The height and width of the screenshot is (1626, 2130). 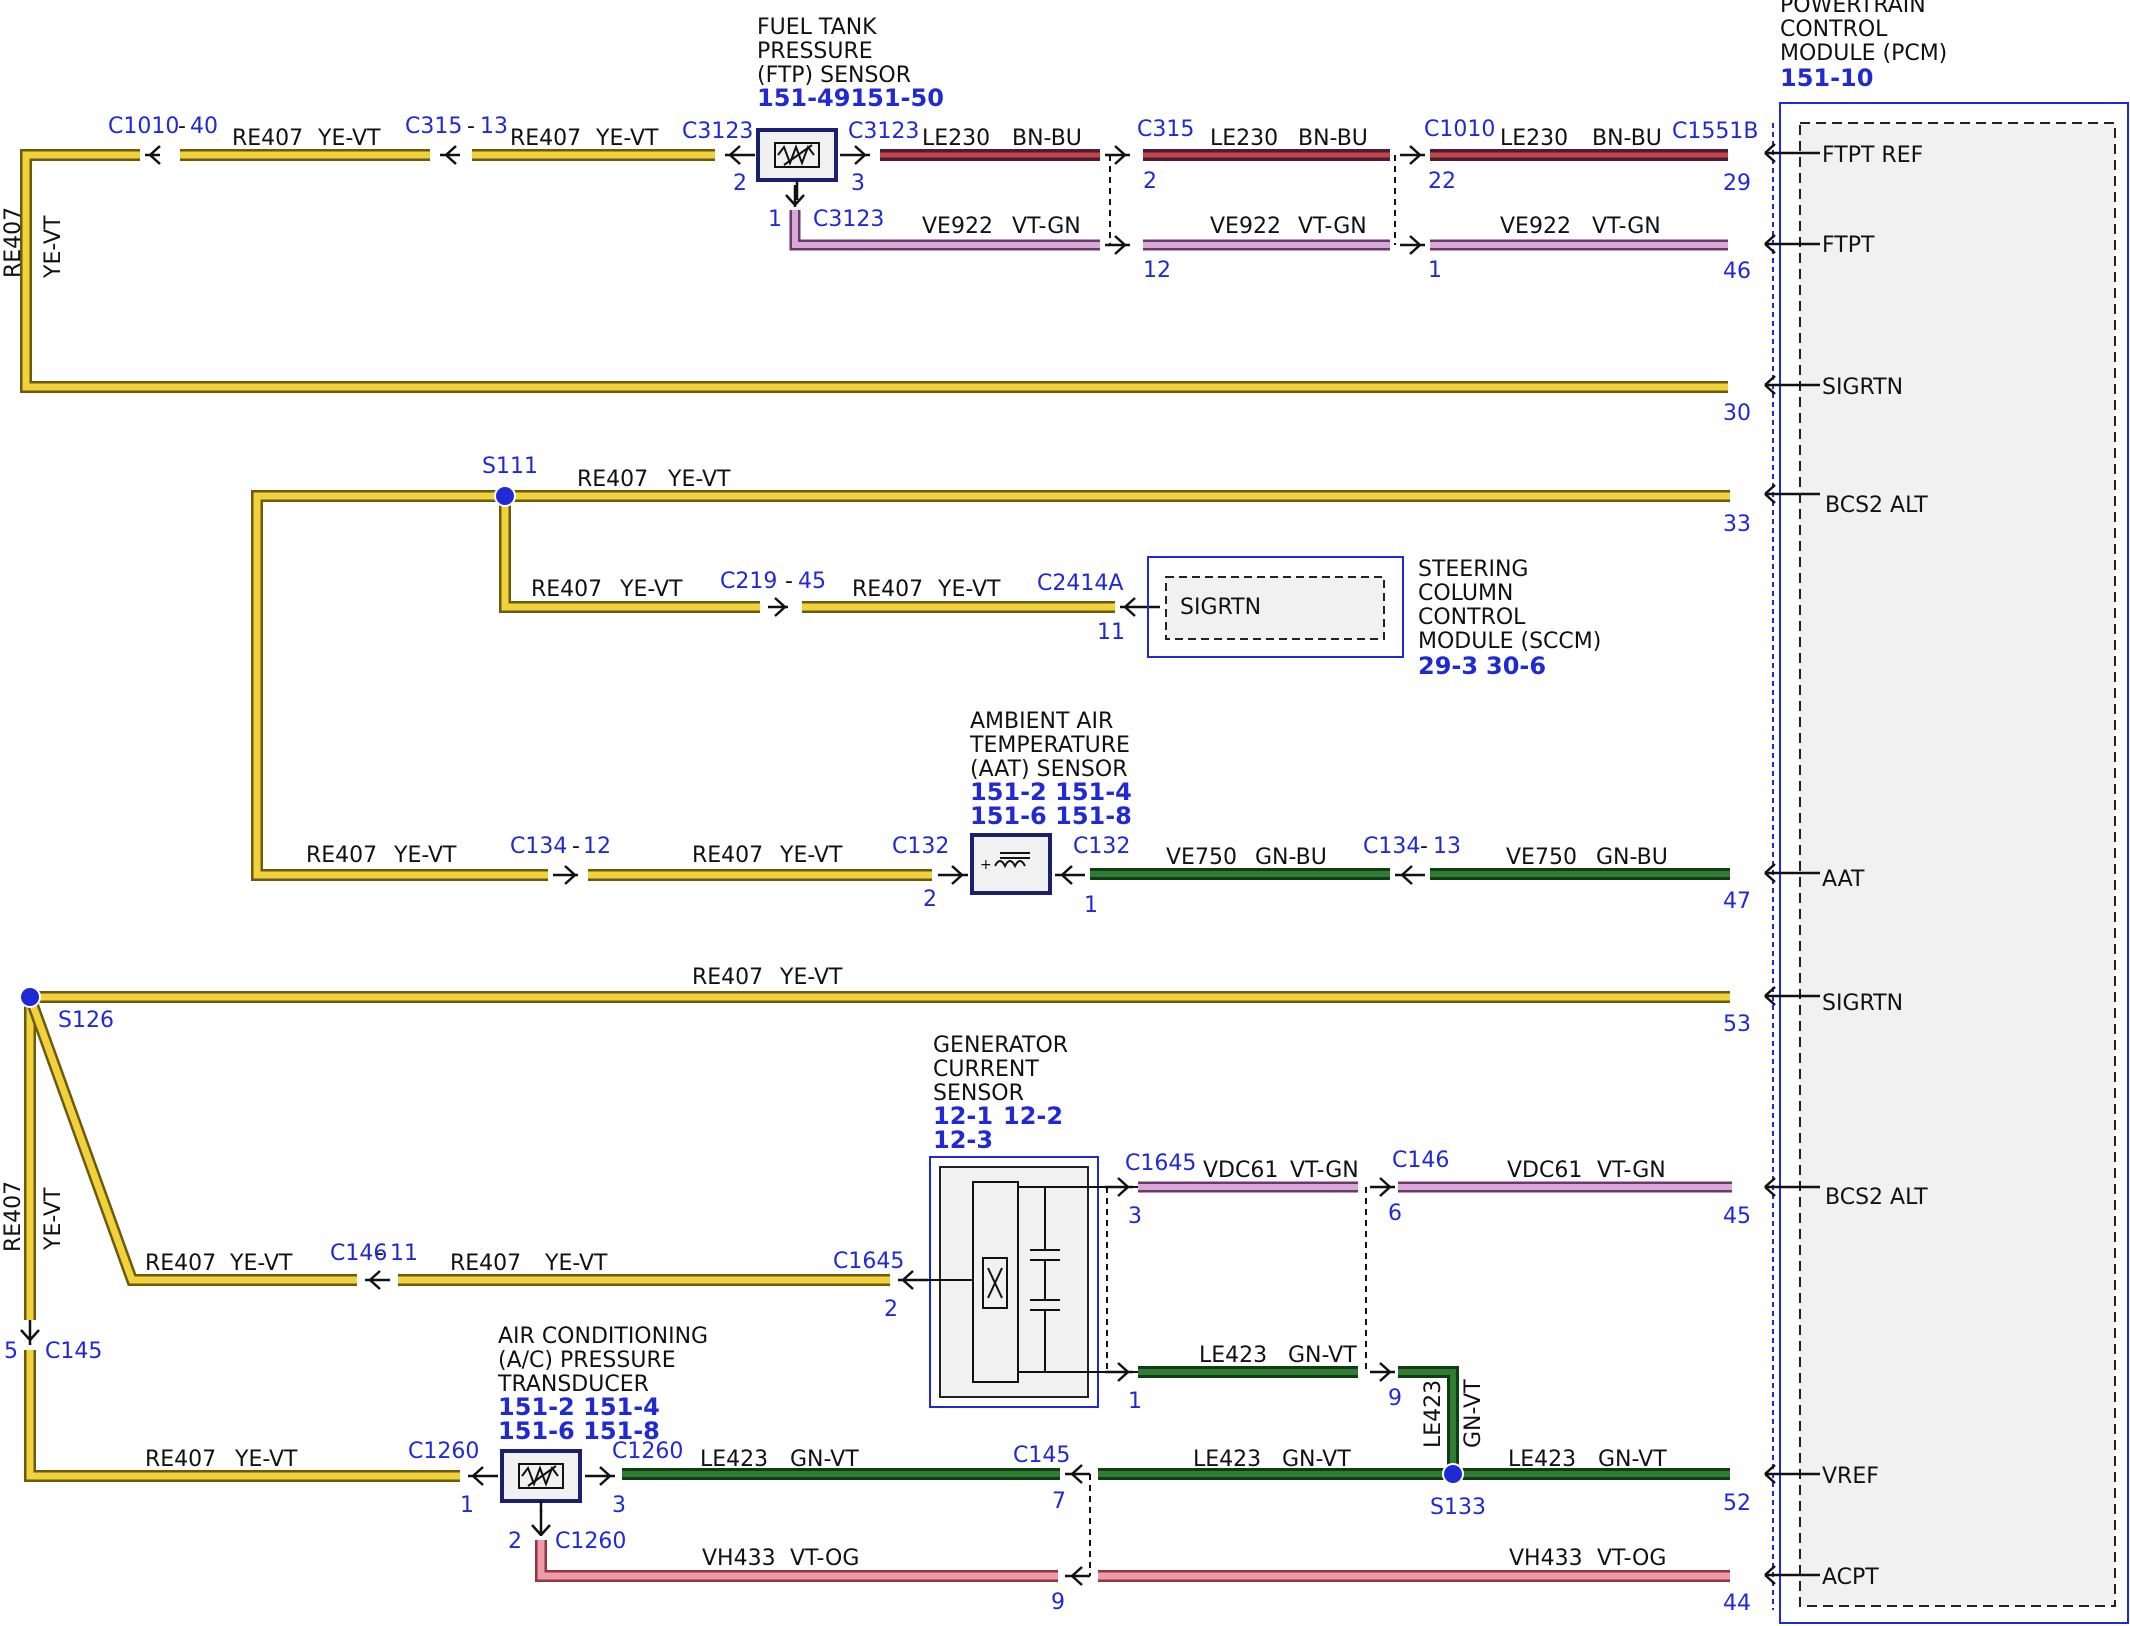 I want to click on wire-re407-s111-loop, so click(x=591, y=685).